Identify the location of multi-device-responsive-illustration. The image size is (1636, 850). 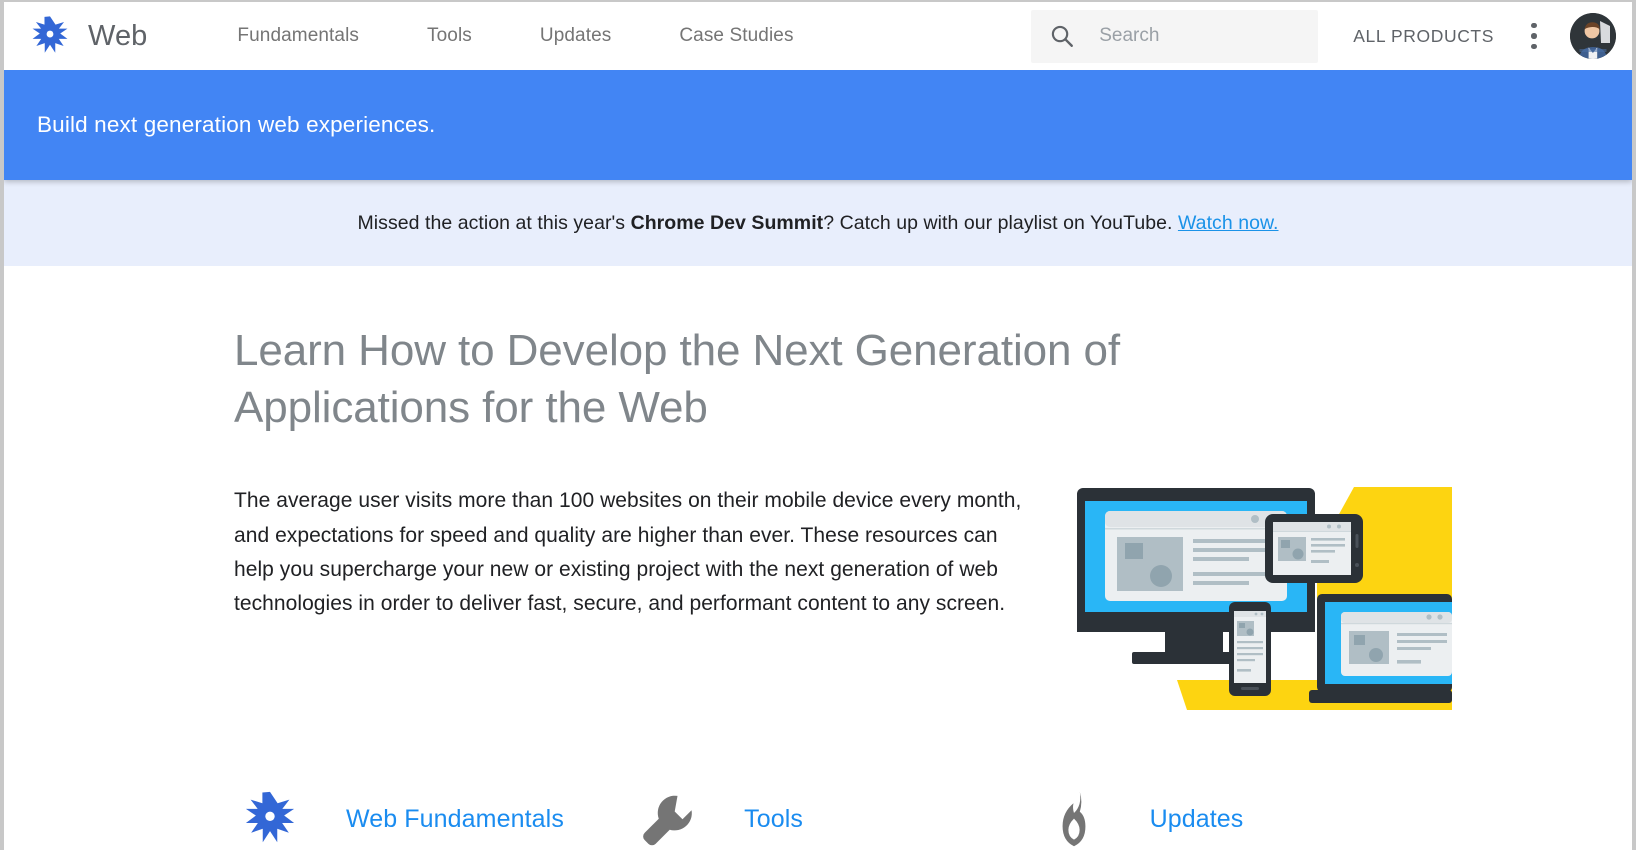
(1264, 597).